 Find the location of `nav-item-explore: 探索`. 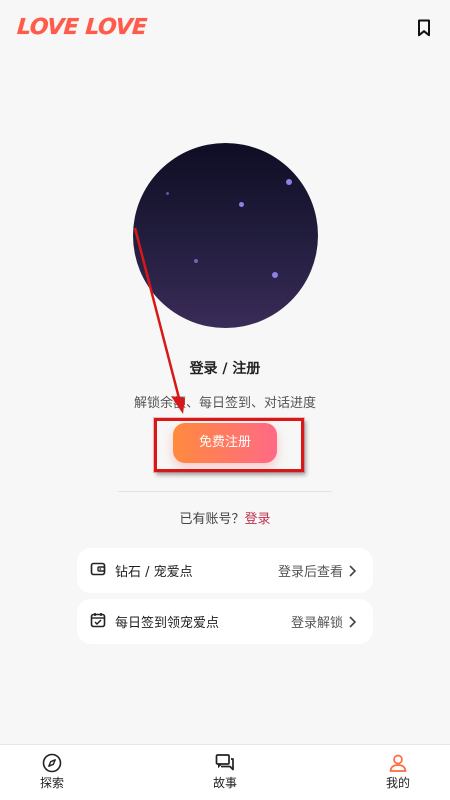

nav-item-explore: 探索 is located at coordinates (52, 772).